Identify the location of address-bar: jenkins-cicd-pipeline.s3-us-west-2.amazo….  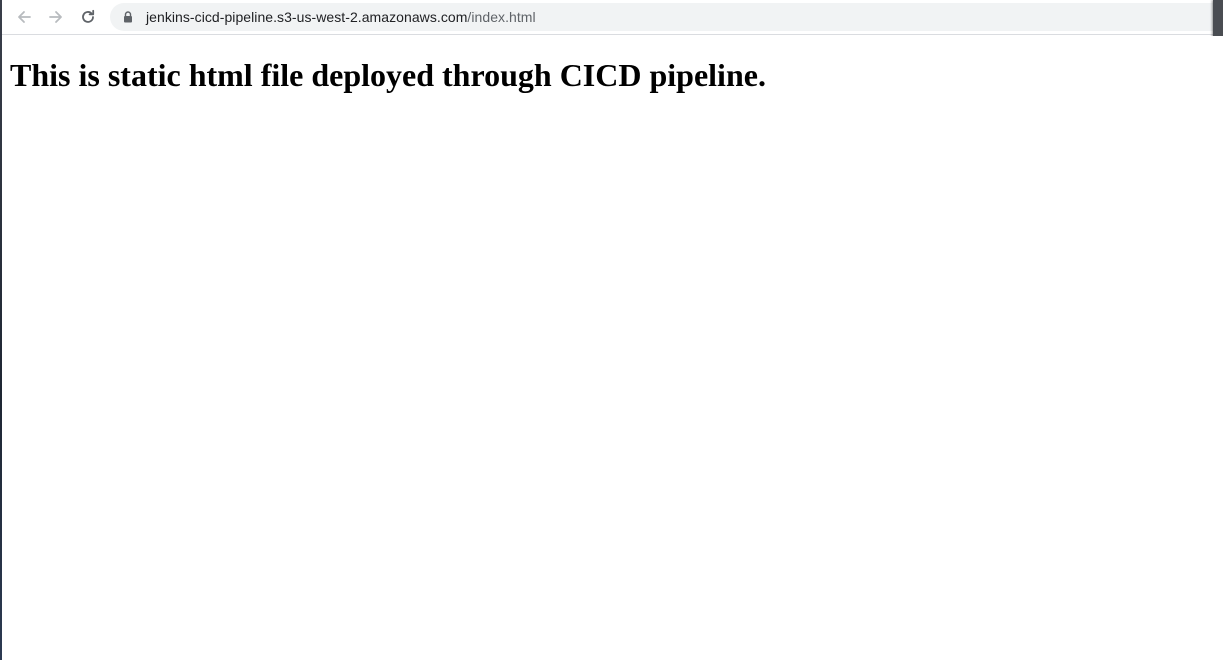
(666, 17).